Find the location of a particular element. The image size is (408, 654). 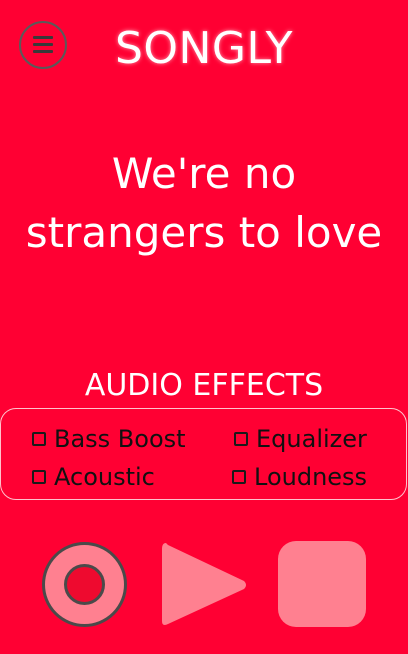

audio-effects-title: AUDIO EFFECTS is located at coordinates (204, 385).